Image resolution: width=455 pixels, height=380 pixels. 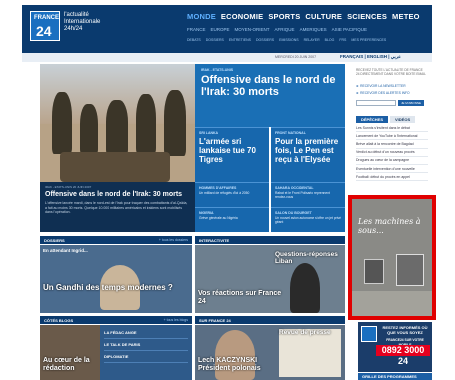 I want to click on cell-title: L'armée sri lankaise tue 70 Tigres, so click(x=232, y=150).